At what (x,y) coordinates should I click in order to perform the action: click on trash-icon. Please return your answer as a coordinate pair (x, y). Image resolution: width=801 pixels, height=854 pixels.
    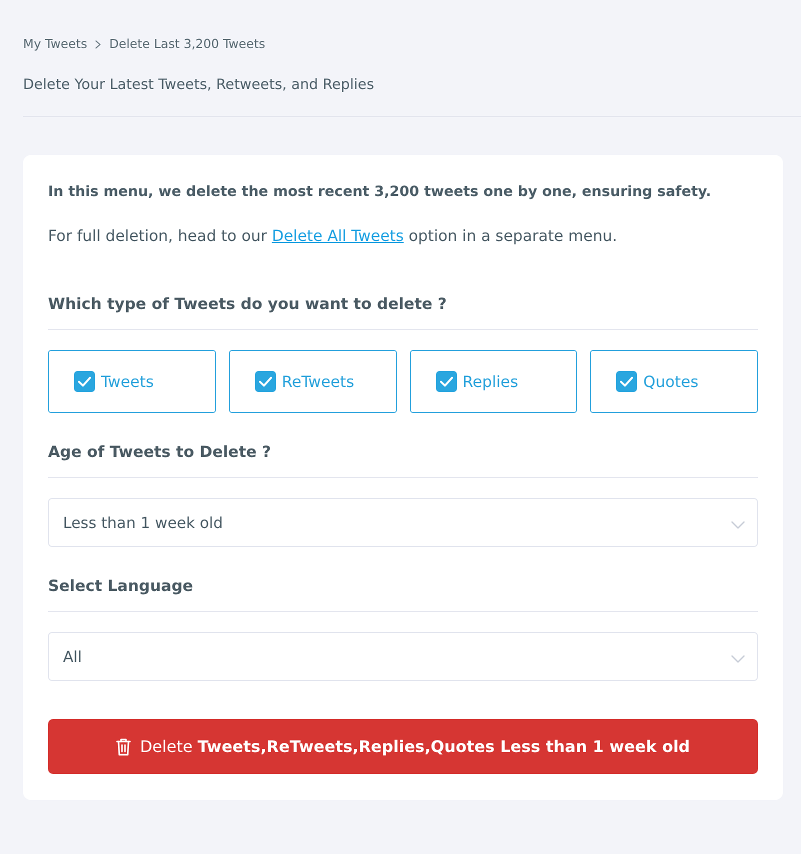
    Looking at the image, I should click on (123, 747).